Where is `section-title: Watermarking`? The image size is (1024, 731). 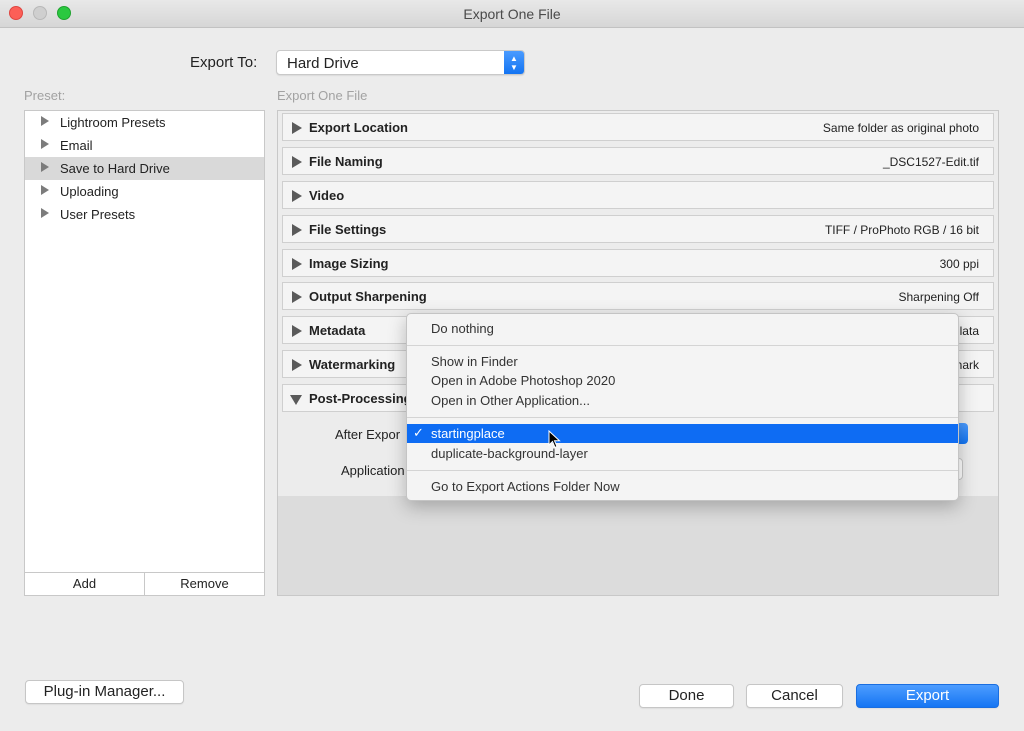 section-title: Watermarking is located at coordinates (352, 364).